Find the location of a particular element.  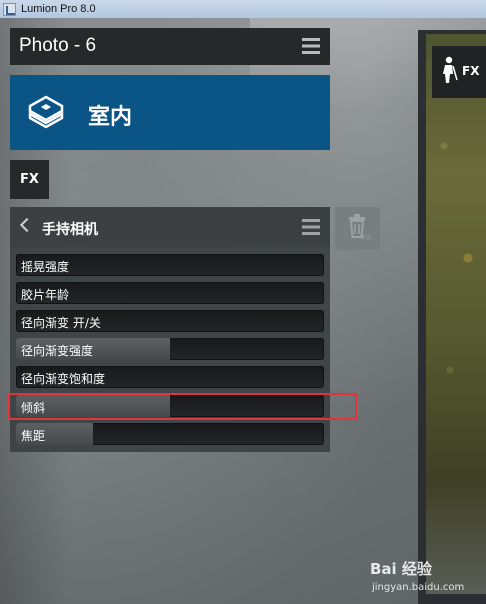

effect-menu-icon is located at coordinates (311, 227).